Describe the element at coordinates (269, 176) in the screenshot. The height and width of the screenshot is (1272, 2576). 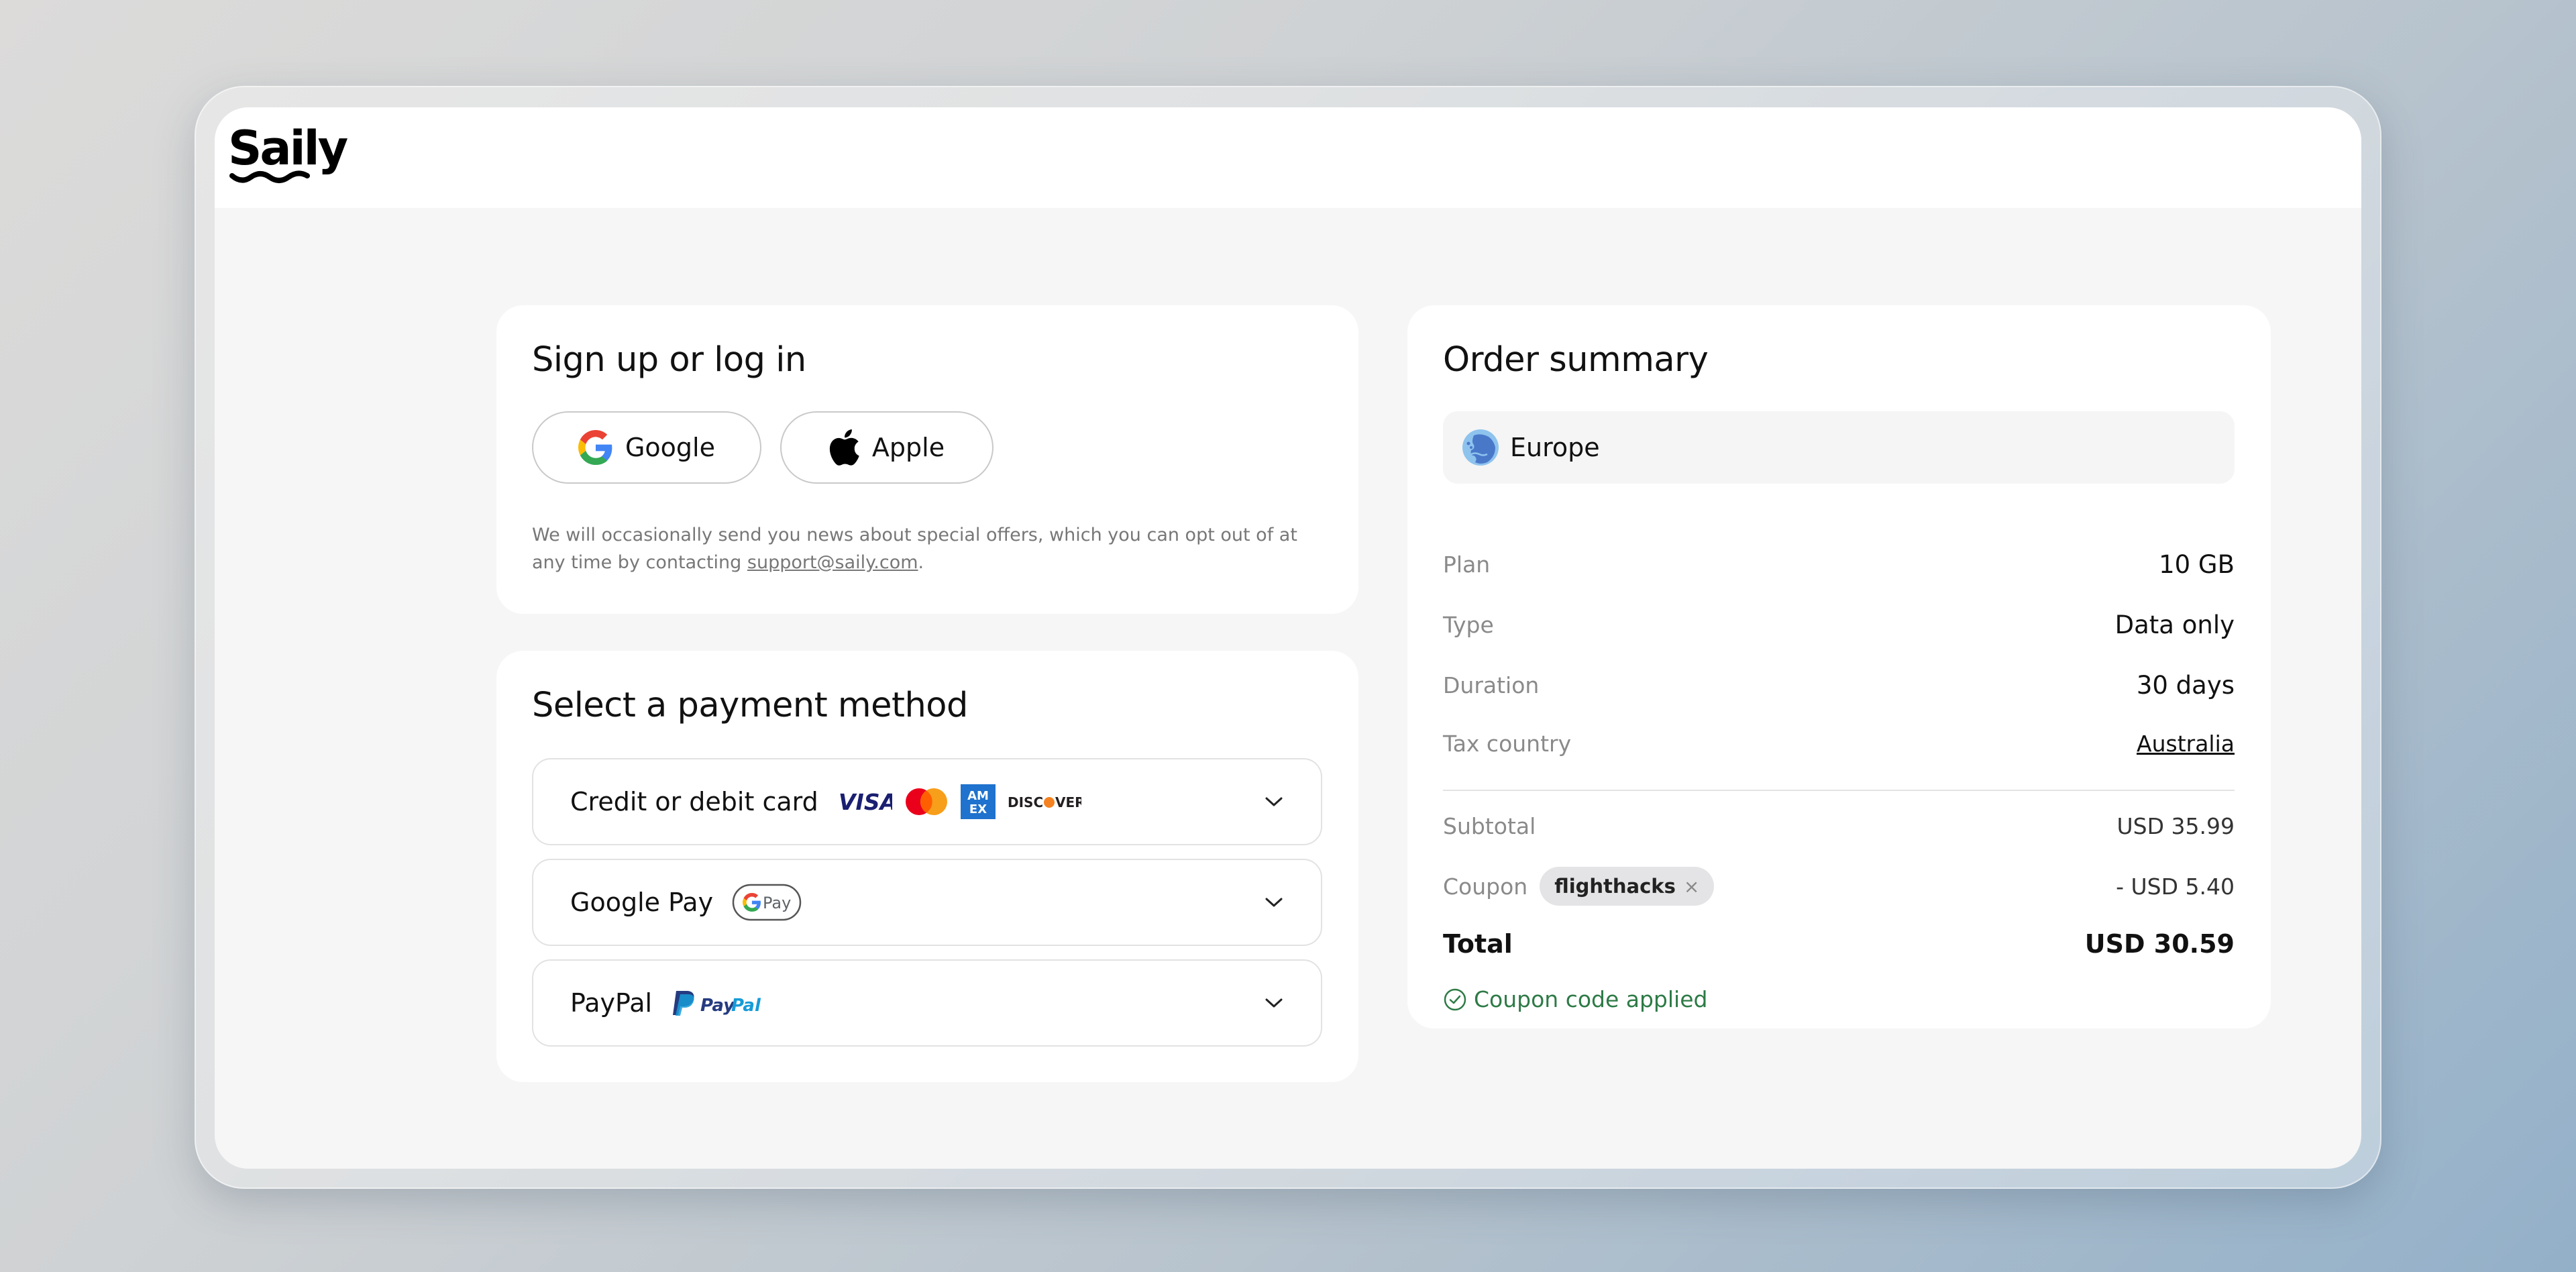
I see `logo-wave-icon` at that location.